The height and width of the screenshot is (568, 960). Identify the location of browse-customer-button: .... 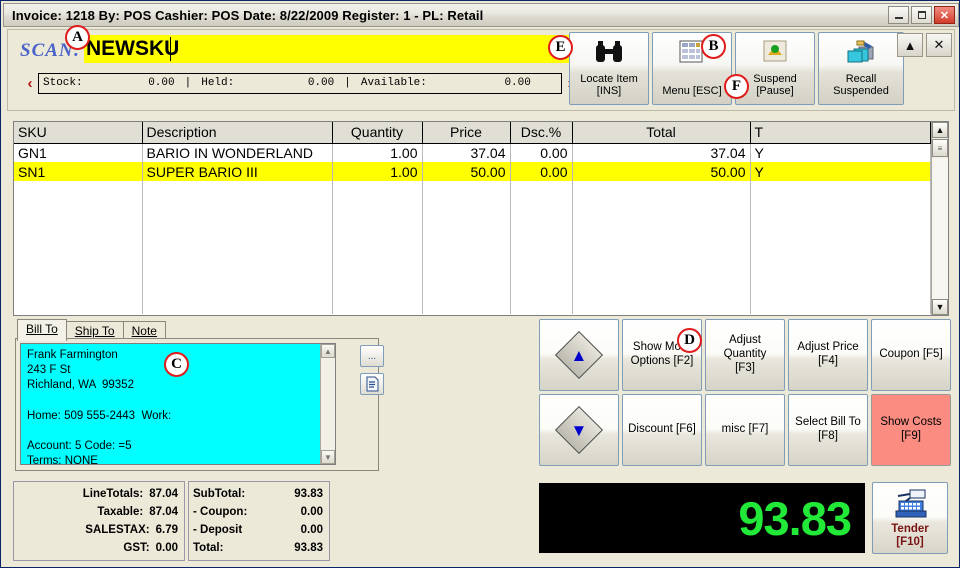
(372, 356).